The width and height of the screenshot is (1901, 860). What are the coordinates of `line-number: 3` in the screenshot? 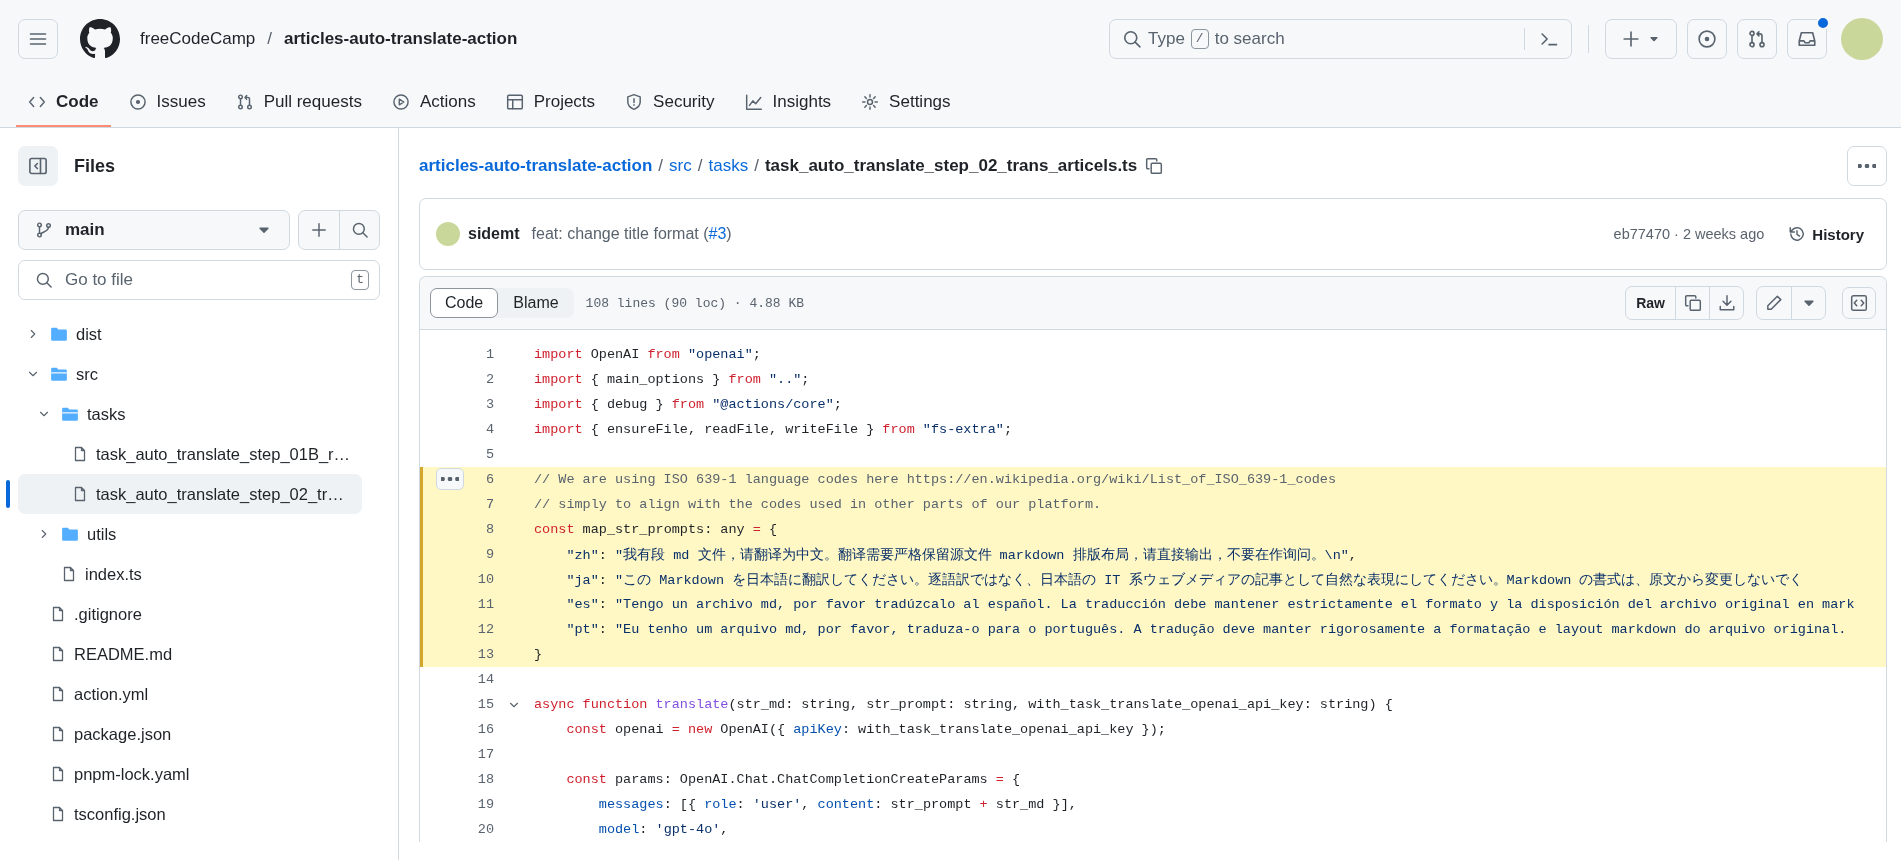 It's located at (489, 404).